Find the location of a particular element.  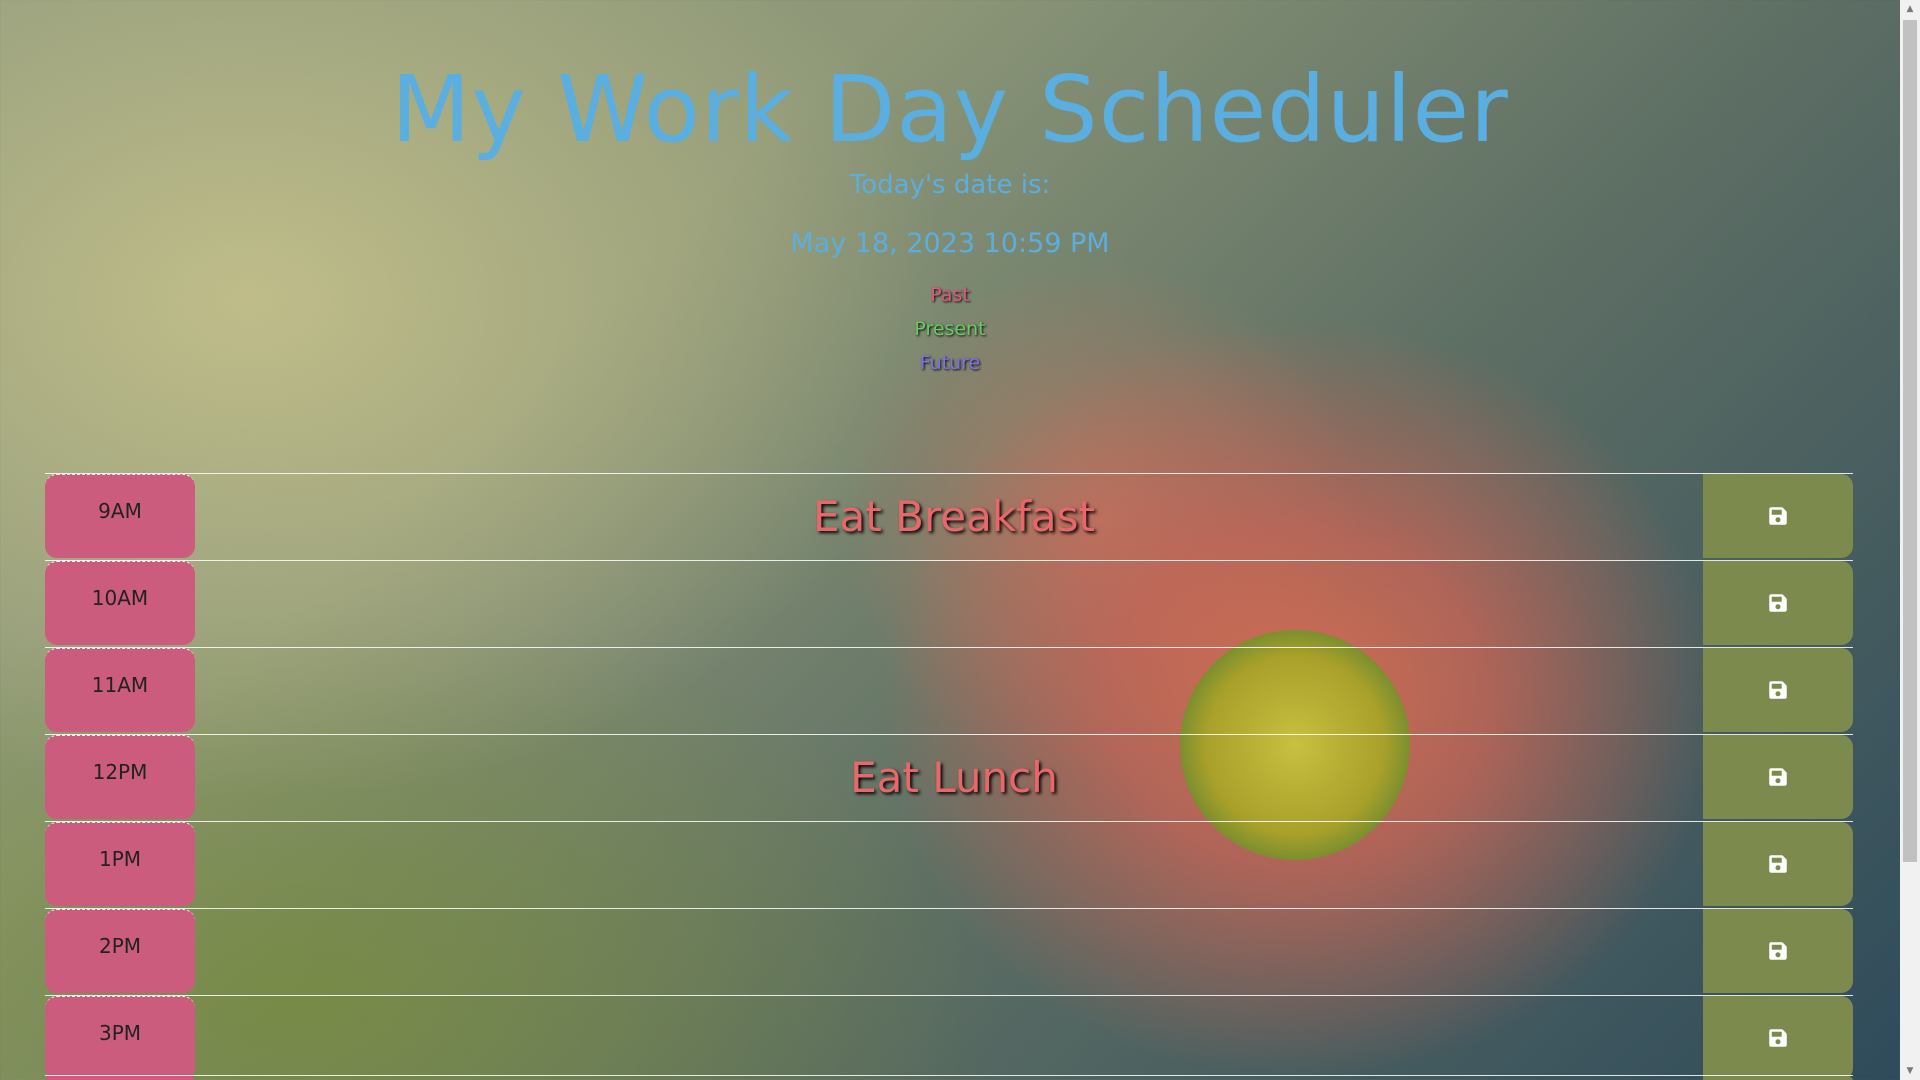

time-block-row: 12PM Eat Lunch is located at coordinates (949, 776).